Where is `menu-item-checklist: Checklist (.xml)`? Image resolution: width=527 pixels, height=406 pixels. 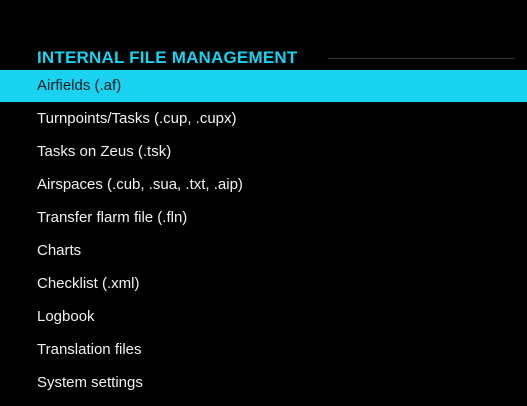 menu-item-checklist: Checklist (.xml) is located at coordinates (263, 283).